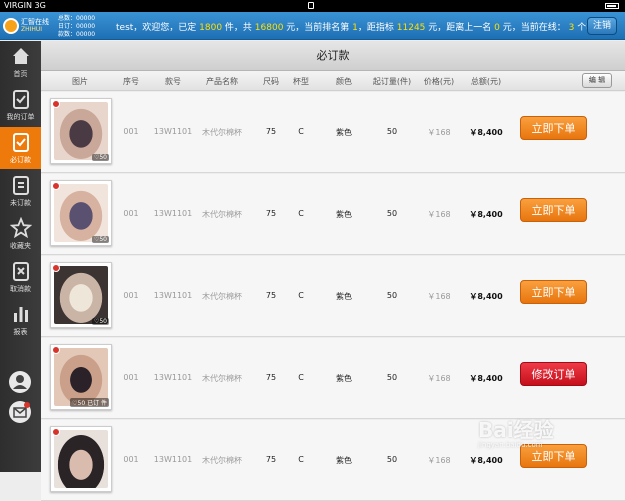 This screenshot has width=625, height=501. Describe the element at coordinates (158, 28) in the screenshot. I see `welcome-text: test，欢迎您，已定` at that location.